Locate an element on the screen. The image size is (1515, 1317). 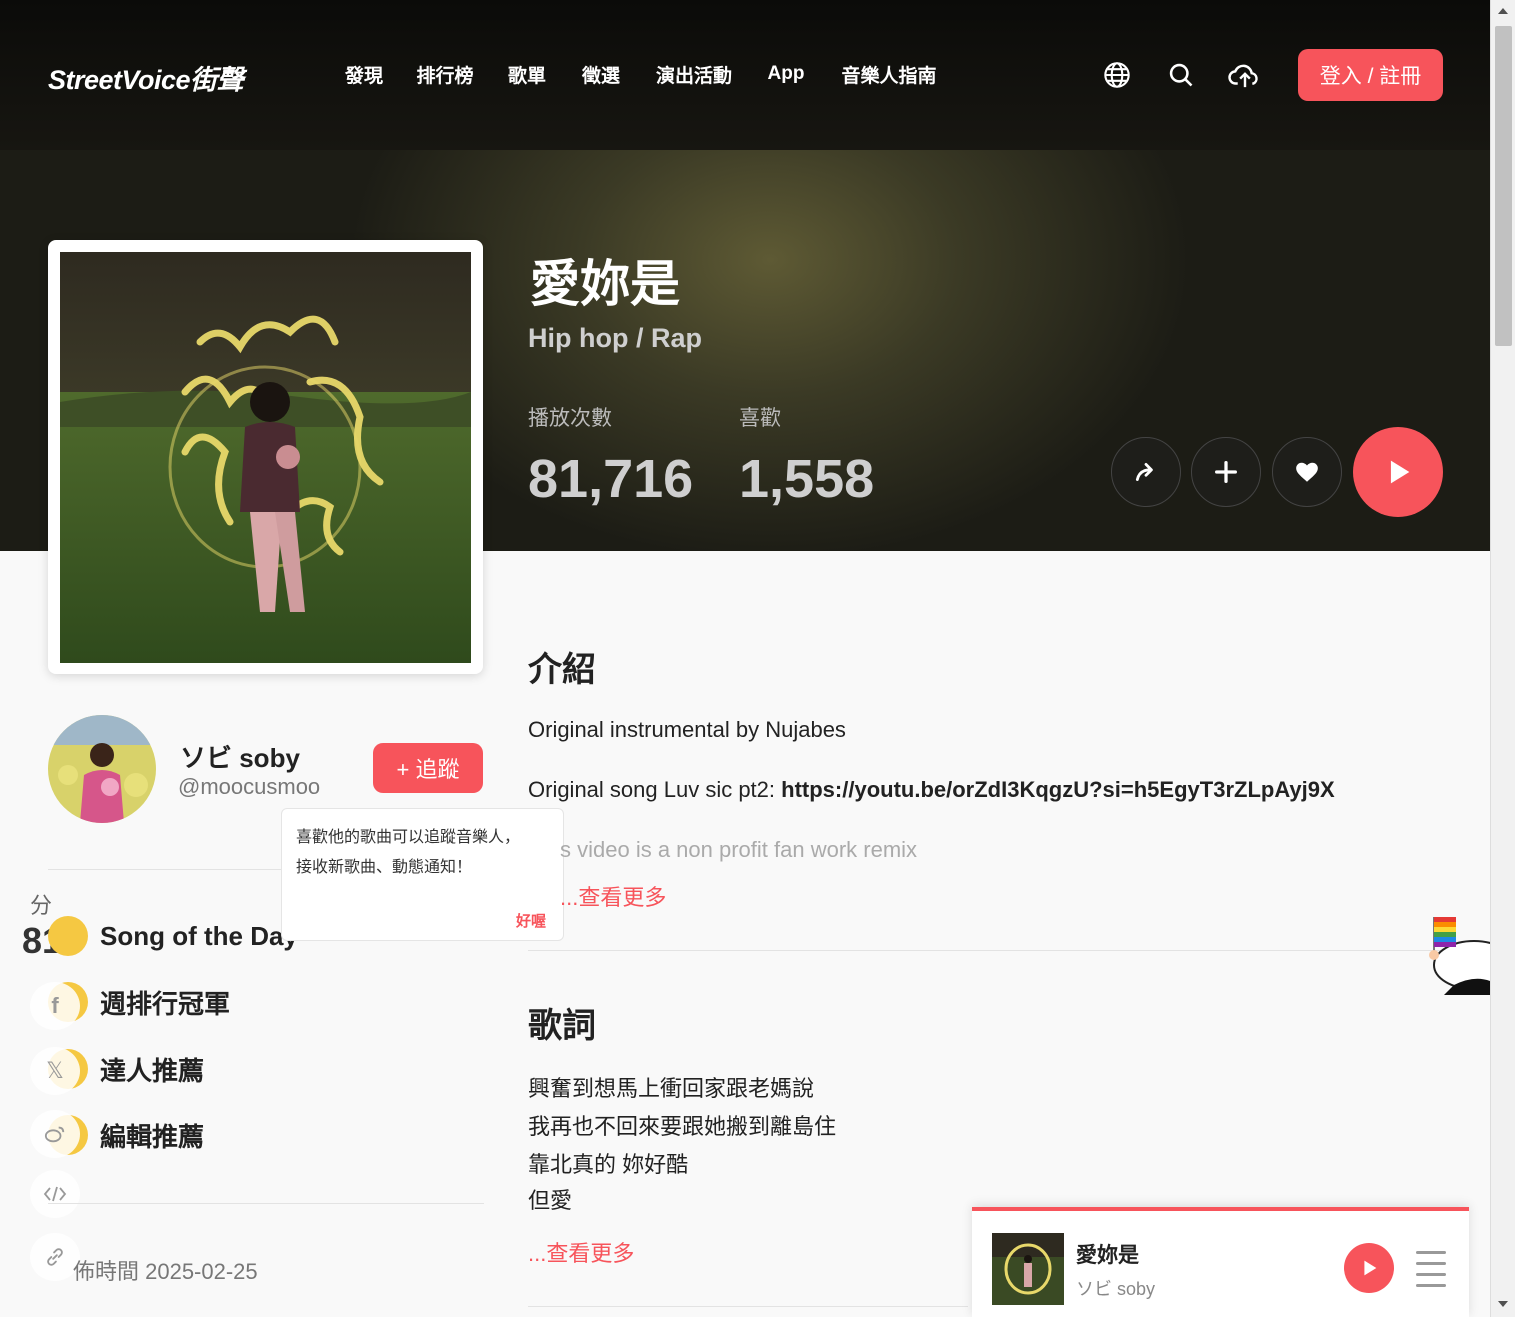
intro-heading: 介紹 is located at coordinates (562, 670).